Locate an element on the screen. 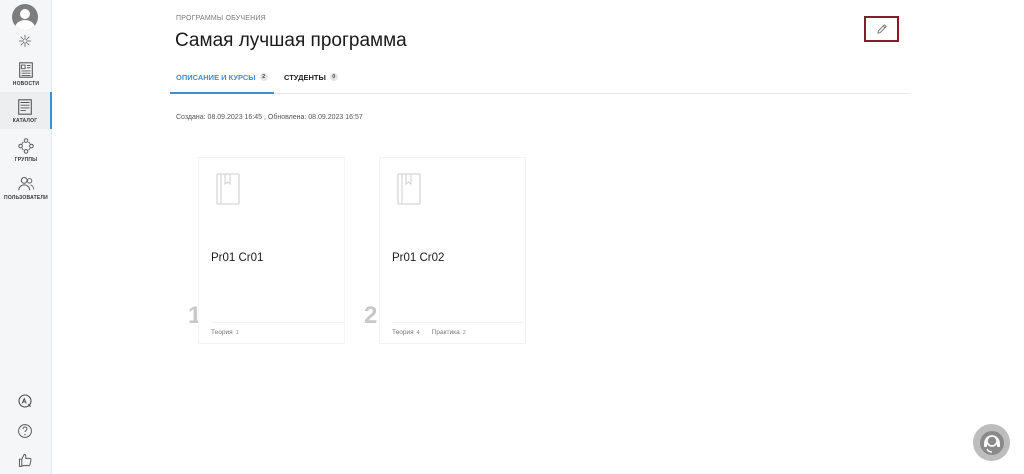  tab-bar: ОПИСАНИЕ И КУРСЫ 2 СТУДЕНТЫ 0 is located at coordinates (540, 80).